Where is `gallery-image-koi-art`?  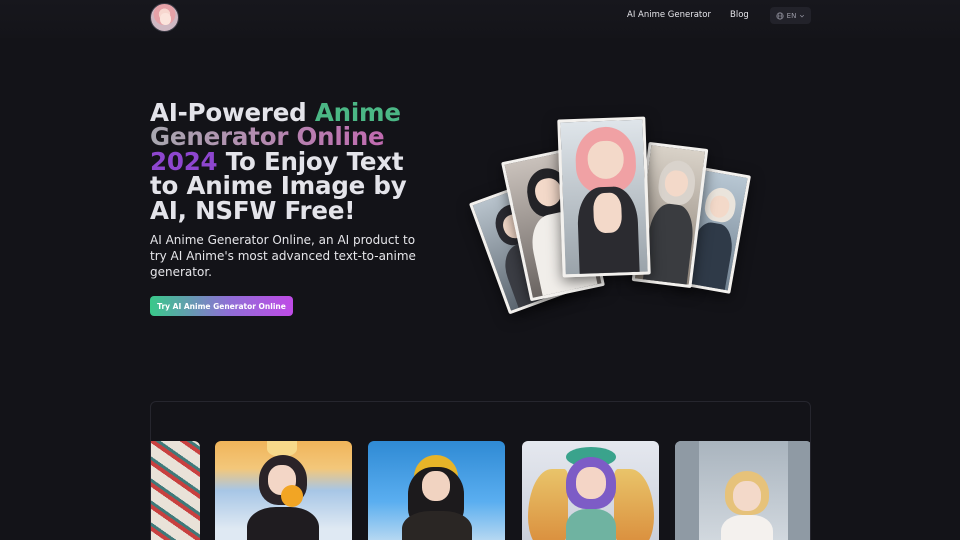
gallery-image-koi-art is located at coordinates (175, 490).